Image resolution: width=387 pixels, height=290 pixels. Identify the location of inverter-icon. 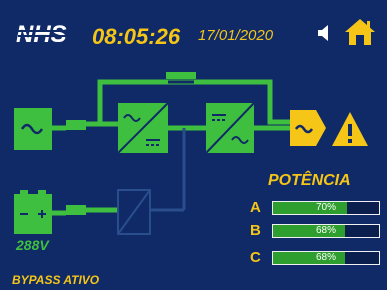
(230, 128).